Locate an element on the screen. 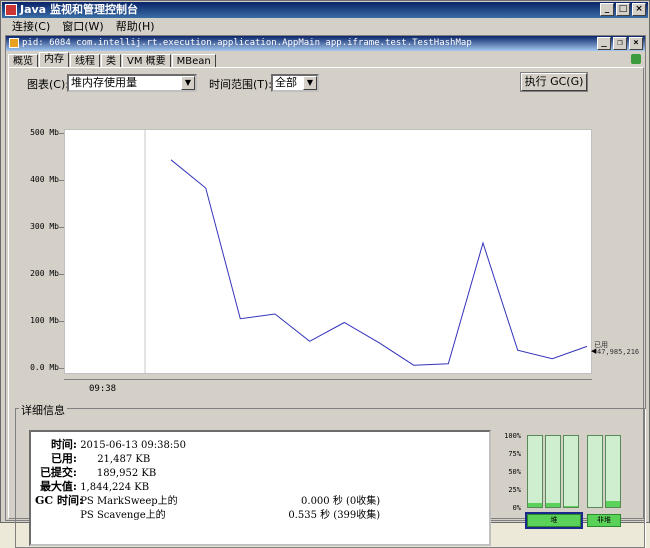 Image resolution: width=650 pixels, height=548 pixels. menu-help: 帮助(H) is located at coordinates (135, 26).